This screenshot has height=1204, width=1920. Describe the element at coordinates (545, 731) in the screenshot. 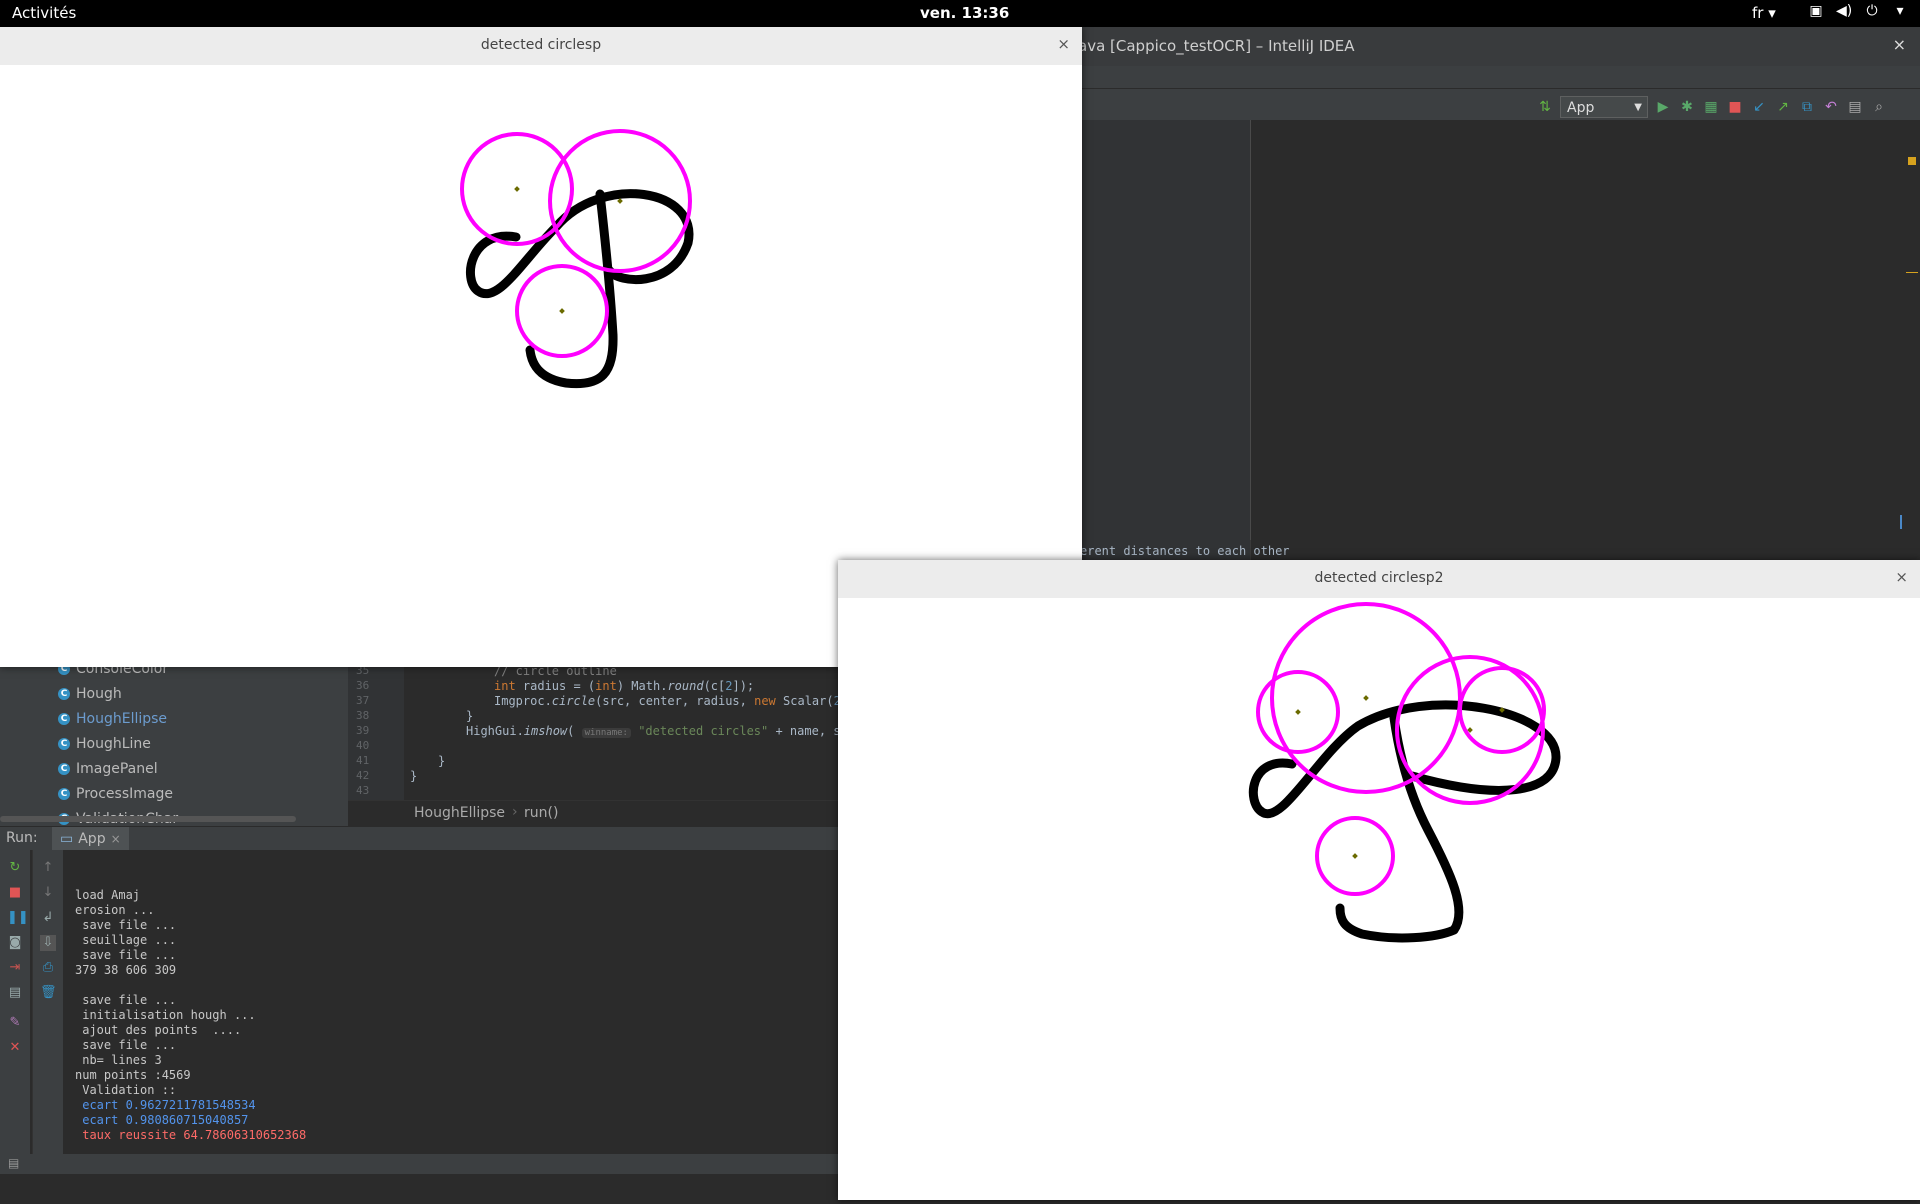

I see `method-name: imshow` at that location.